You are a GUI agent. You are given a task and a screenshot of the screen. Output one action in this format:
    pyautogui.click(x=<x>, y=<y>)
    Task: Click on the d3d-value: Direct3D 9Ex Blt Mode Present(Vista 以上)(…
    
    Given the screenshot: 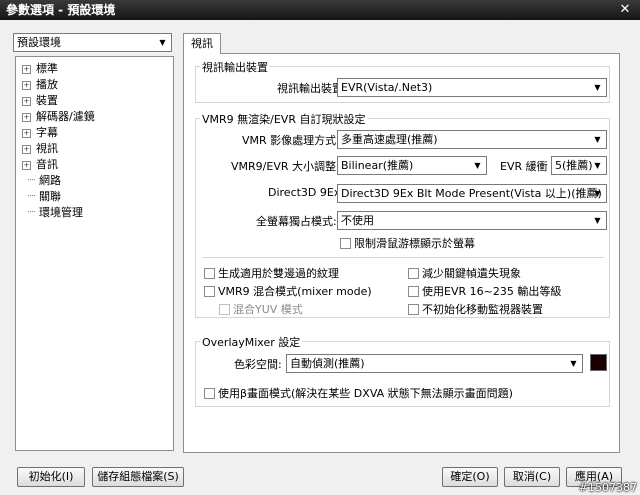 What is the action you would take?
    pyautogui.click(x=471, y=193)
    